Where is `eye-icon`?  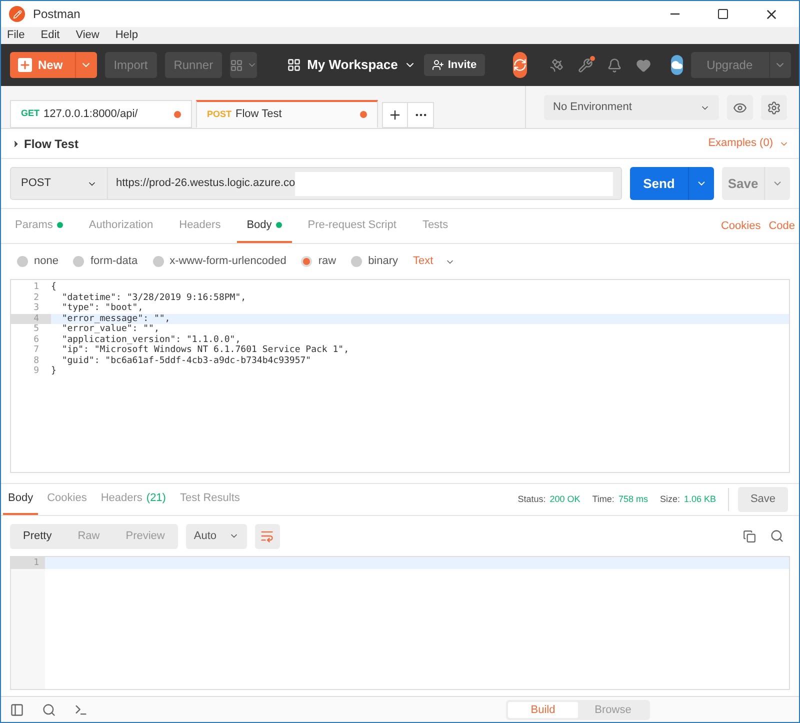 eye-icon is located at coordinates (740, 107).